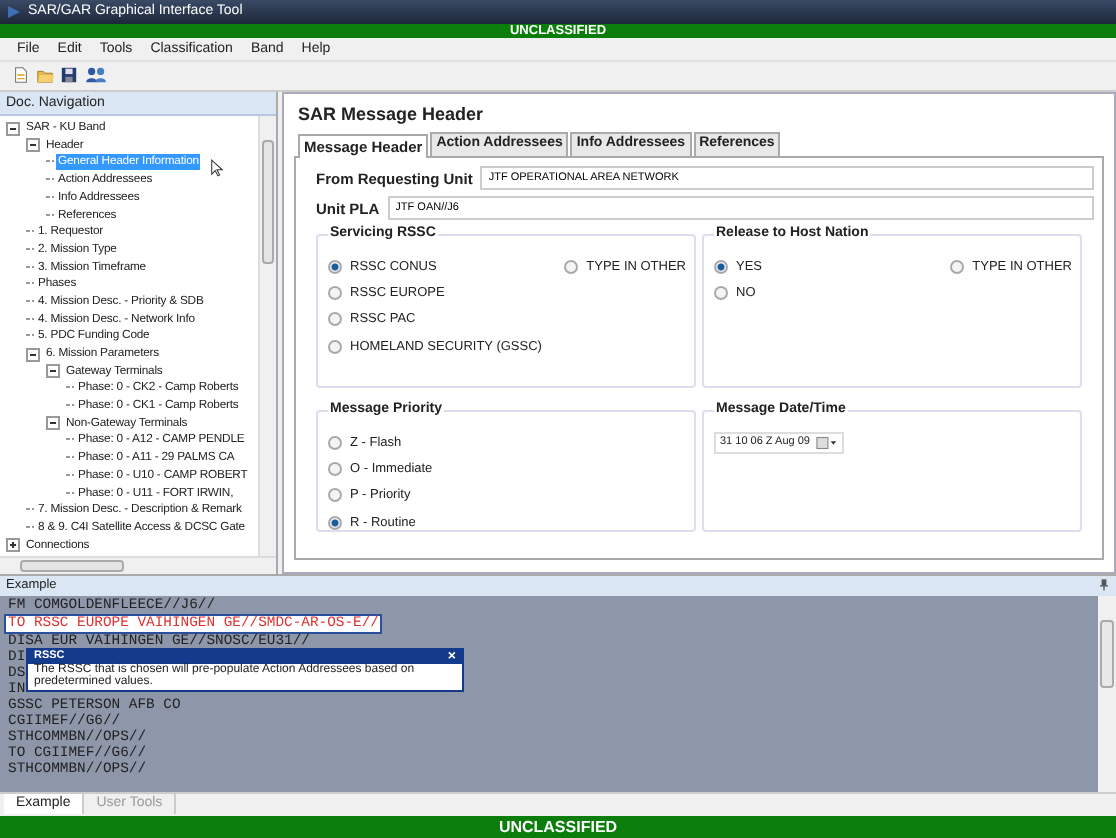 This screenshot has width=1116, height=838. I want to click on calendar-icon, so click(826, 442).